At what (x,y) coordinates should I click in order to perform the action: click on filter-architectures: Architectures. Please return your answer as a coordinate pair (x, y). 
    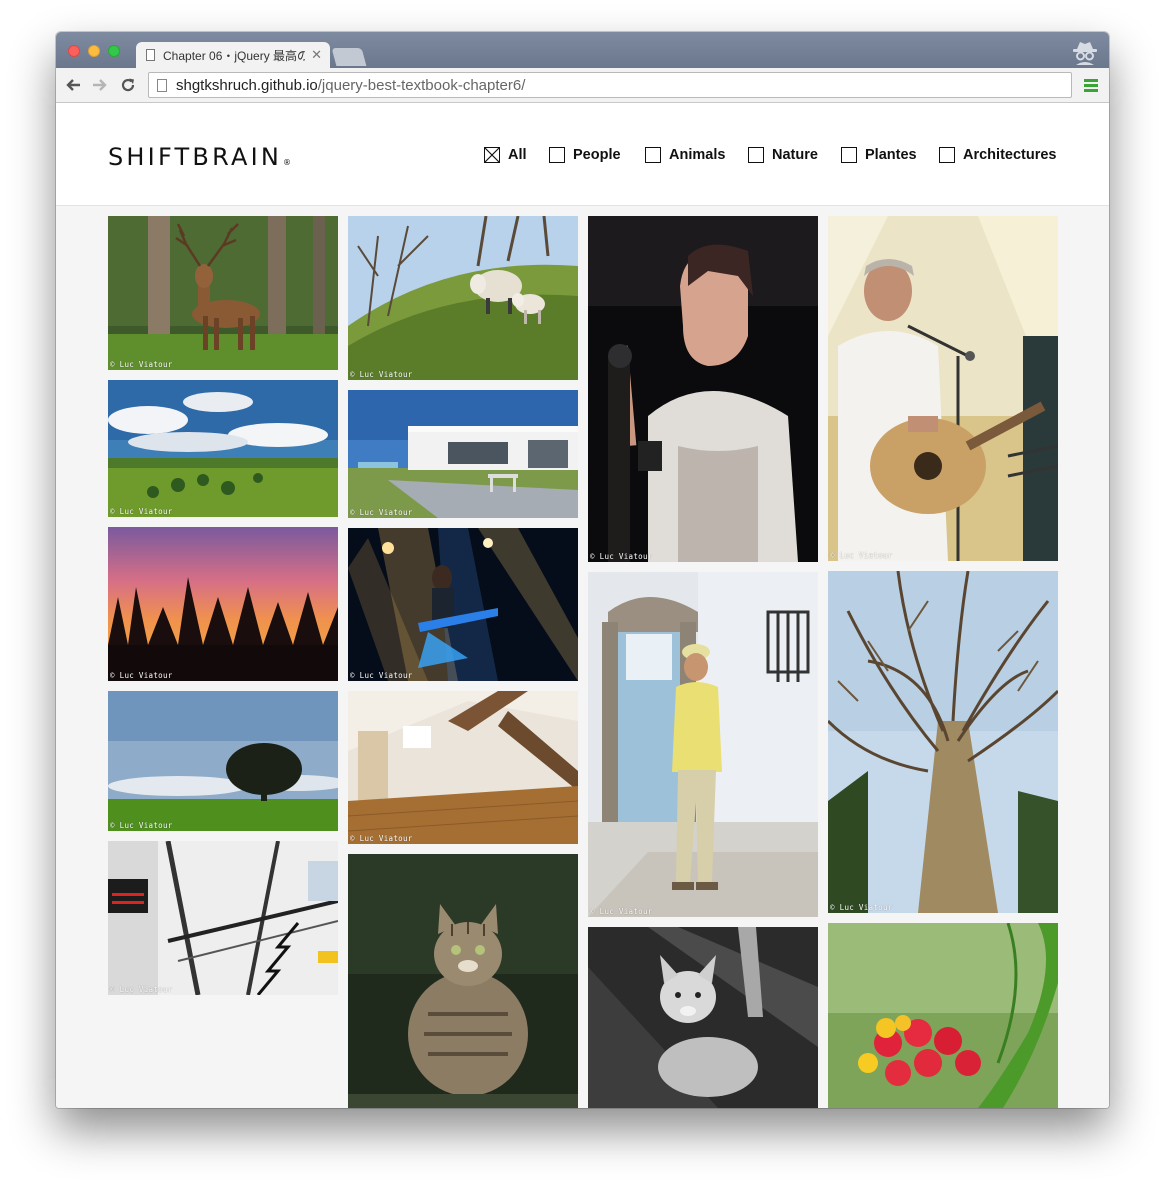
    Looking at the image, I should click on (997, 155).